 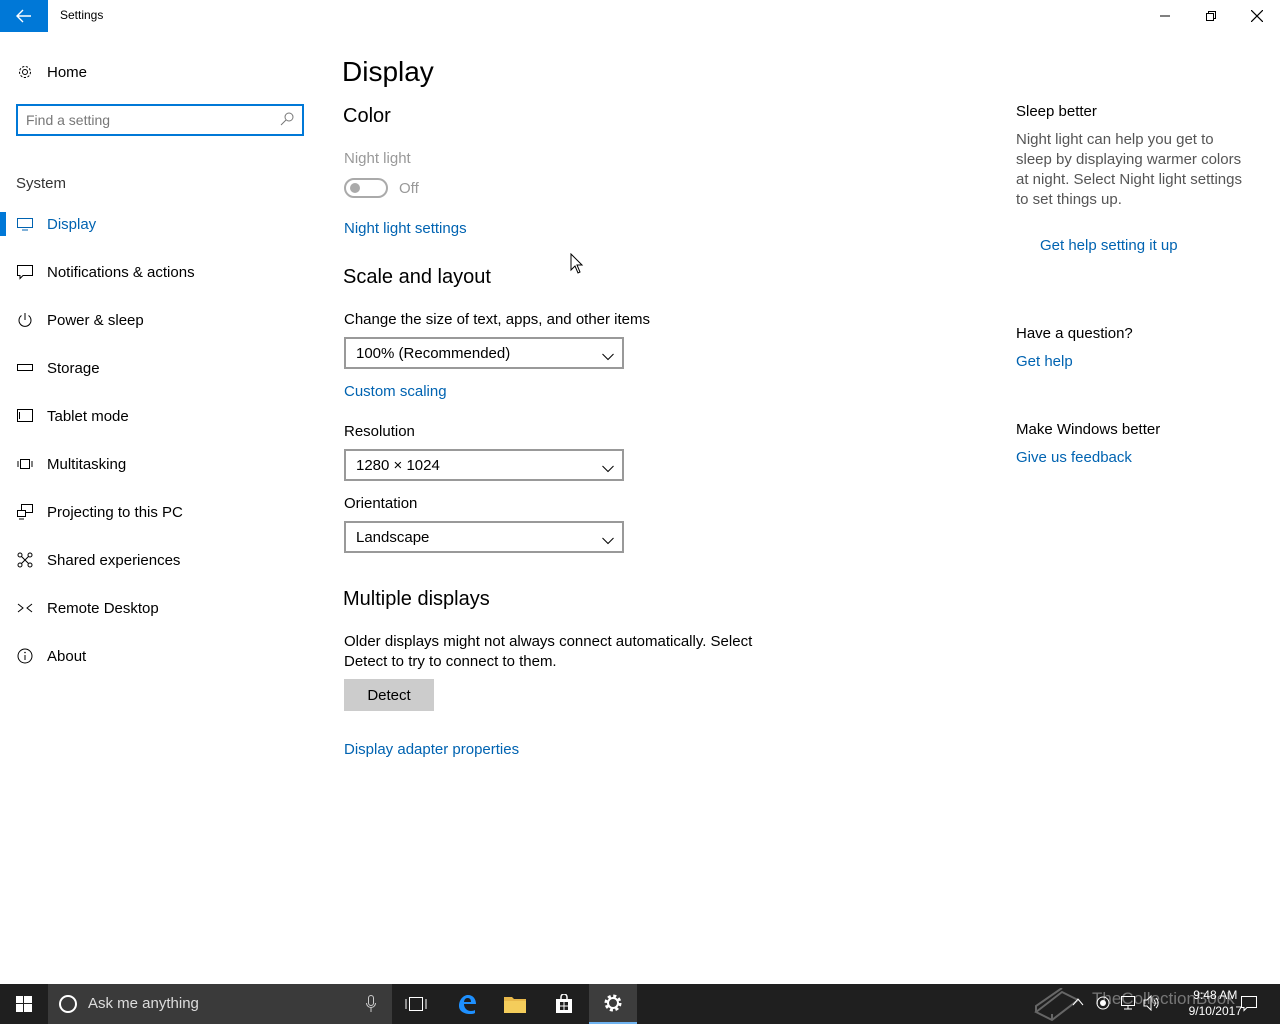 I want to click on tablet-icon, so click(x=25, y=416).